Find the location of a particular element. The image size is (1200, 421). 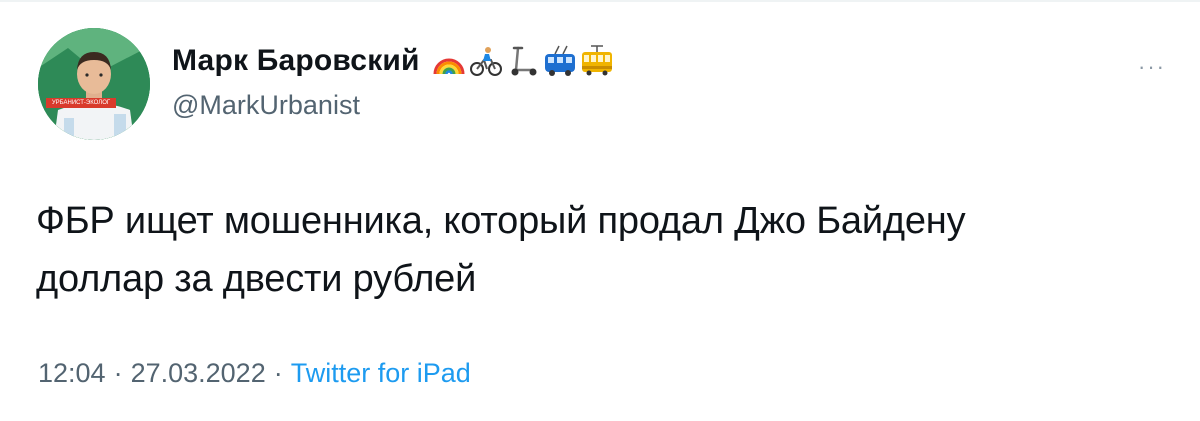

tweet-text-line: доллар за двести рублей is located at coordinates (256, 279).